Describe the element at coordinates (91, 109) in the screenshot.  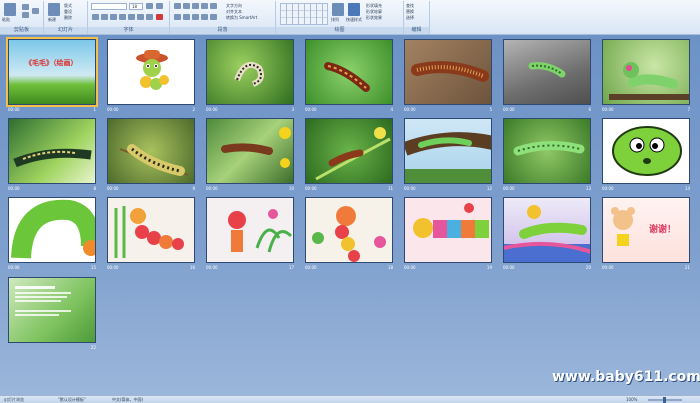
I see `slide-1-number: 1` at that location.